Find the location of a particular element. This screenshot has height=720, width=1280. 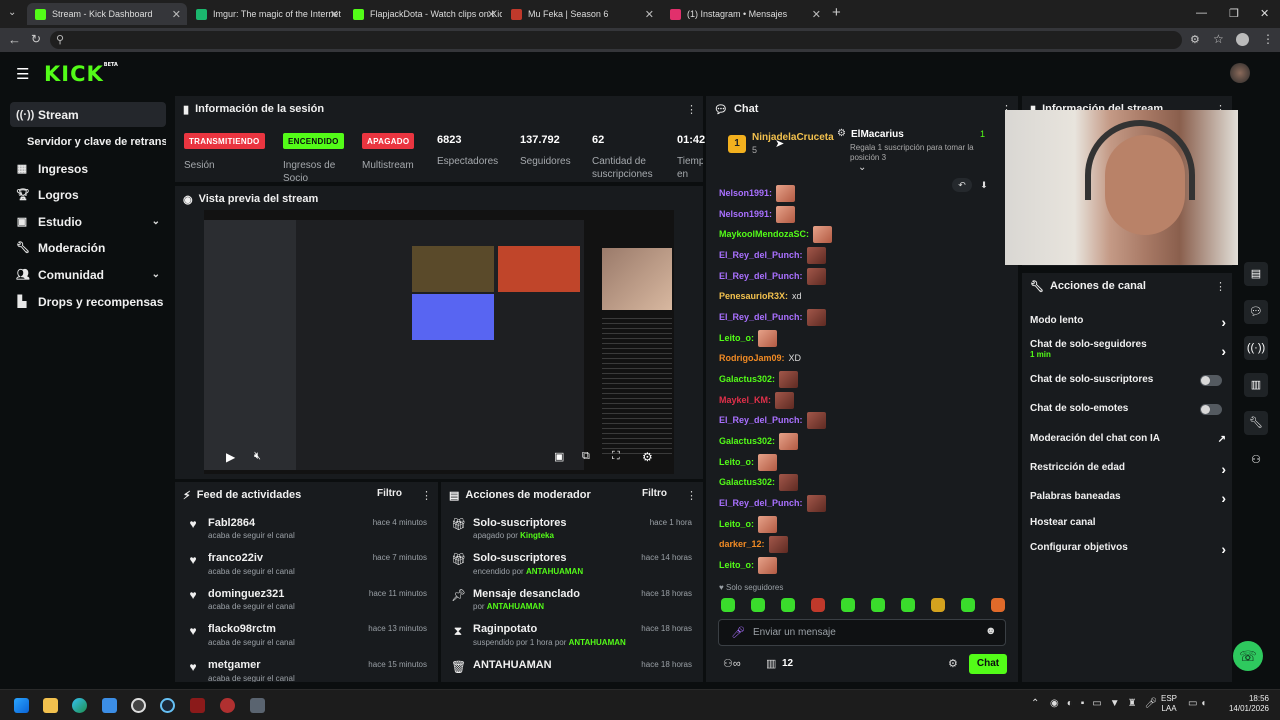

follower-name: metgamer is located at coordinates (234, 665).